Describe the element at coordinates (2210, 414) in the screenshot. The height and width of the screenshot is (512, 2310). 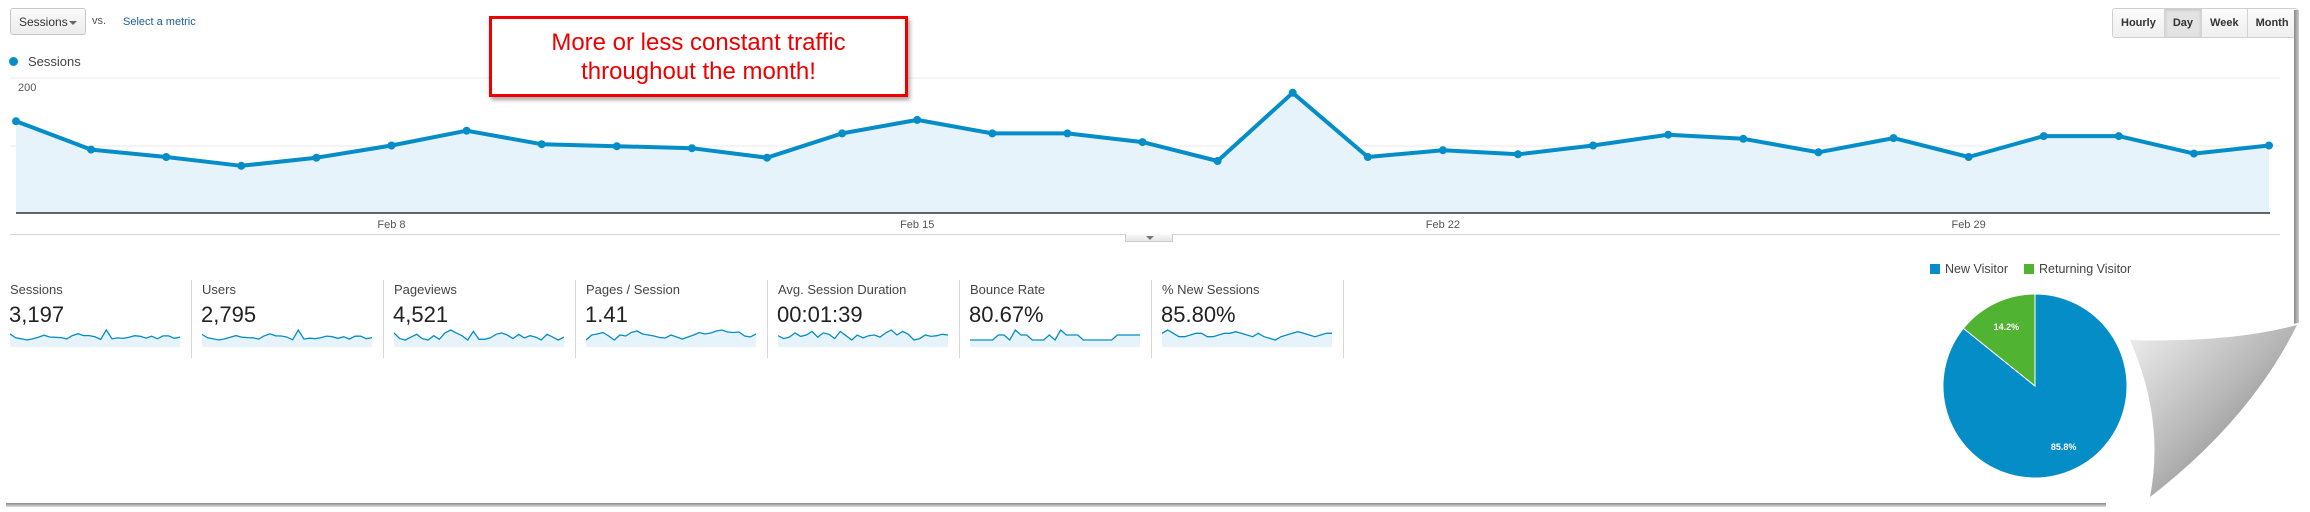
I see `page-curl-decoration` at that location.